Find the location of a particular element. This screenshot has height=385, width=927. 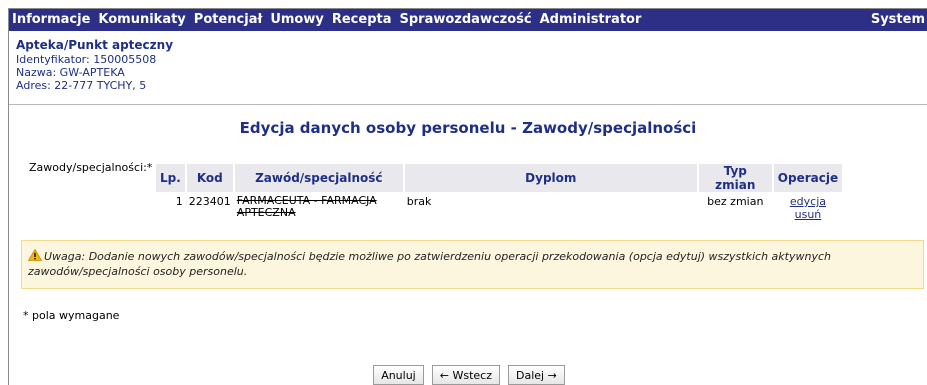

column-header-lp: Lp. is located at coordinates (170, 178).